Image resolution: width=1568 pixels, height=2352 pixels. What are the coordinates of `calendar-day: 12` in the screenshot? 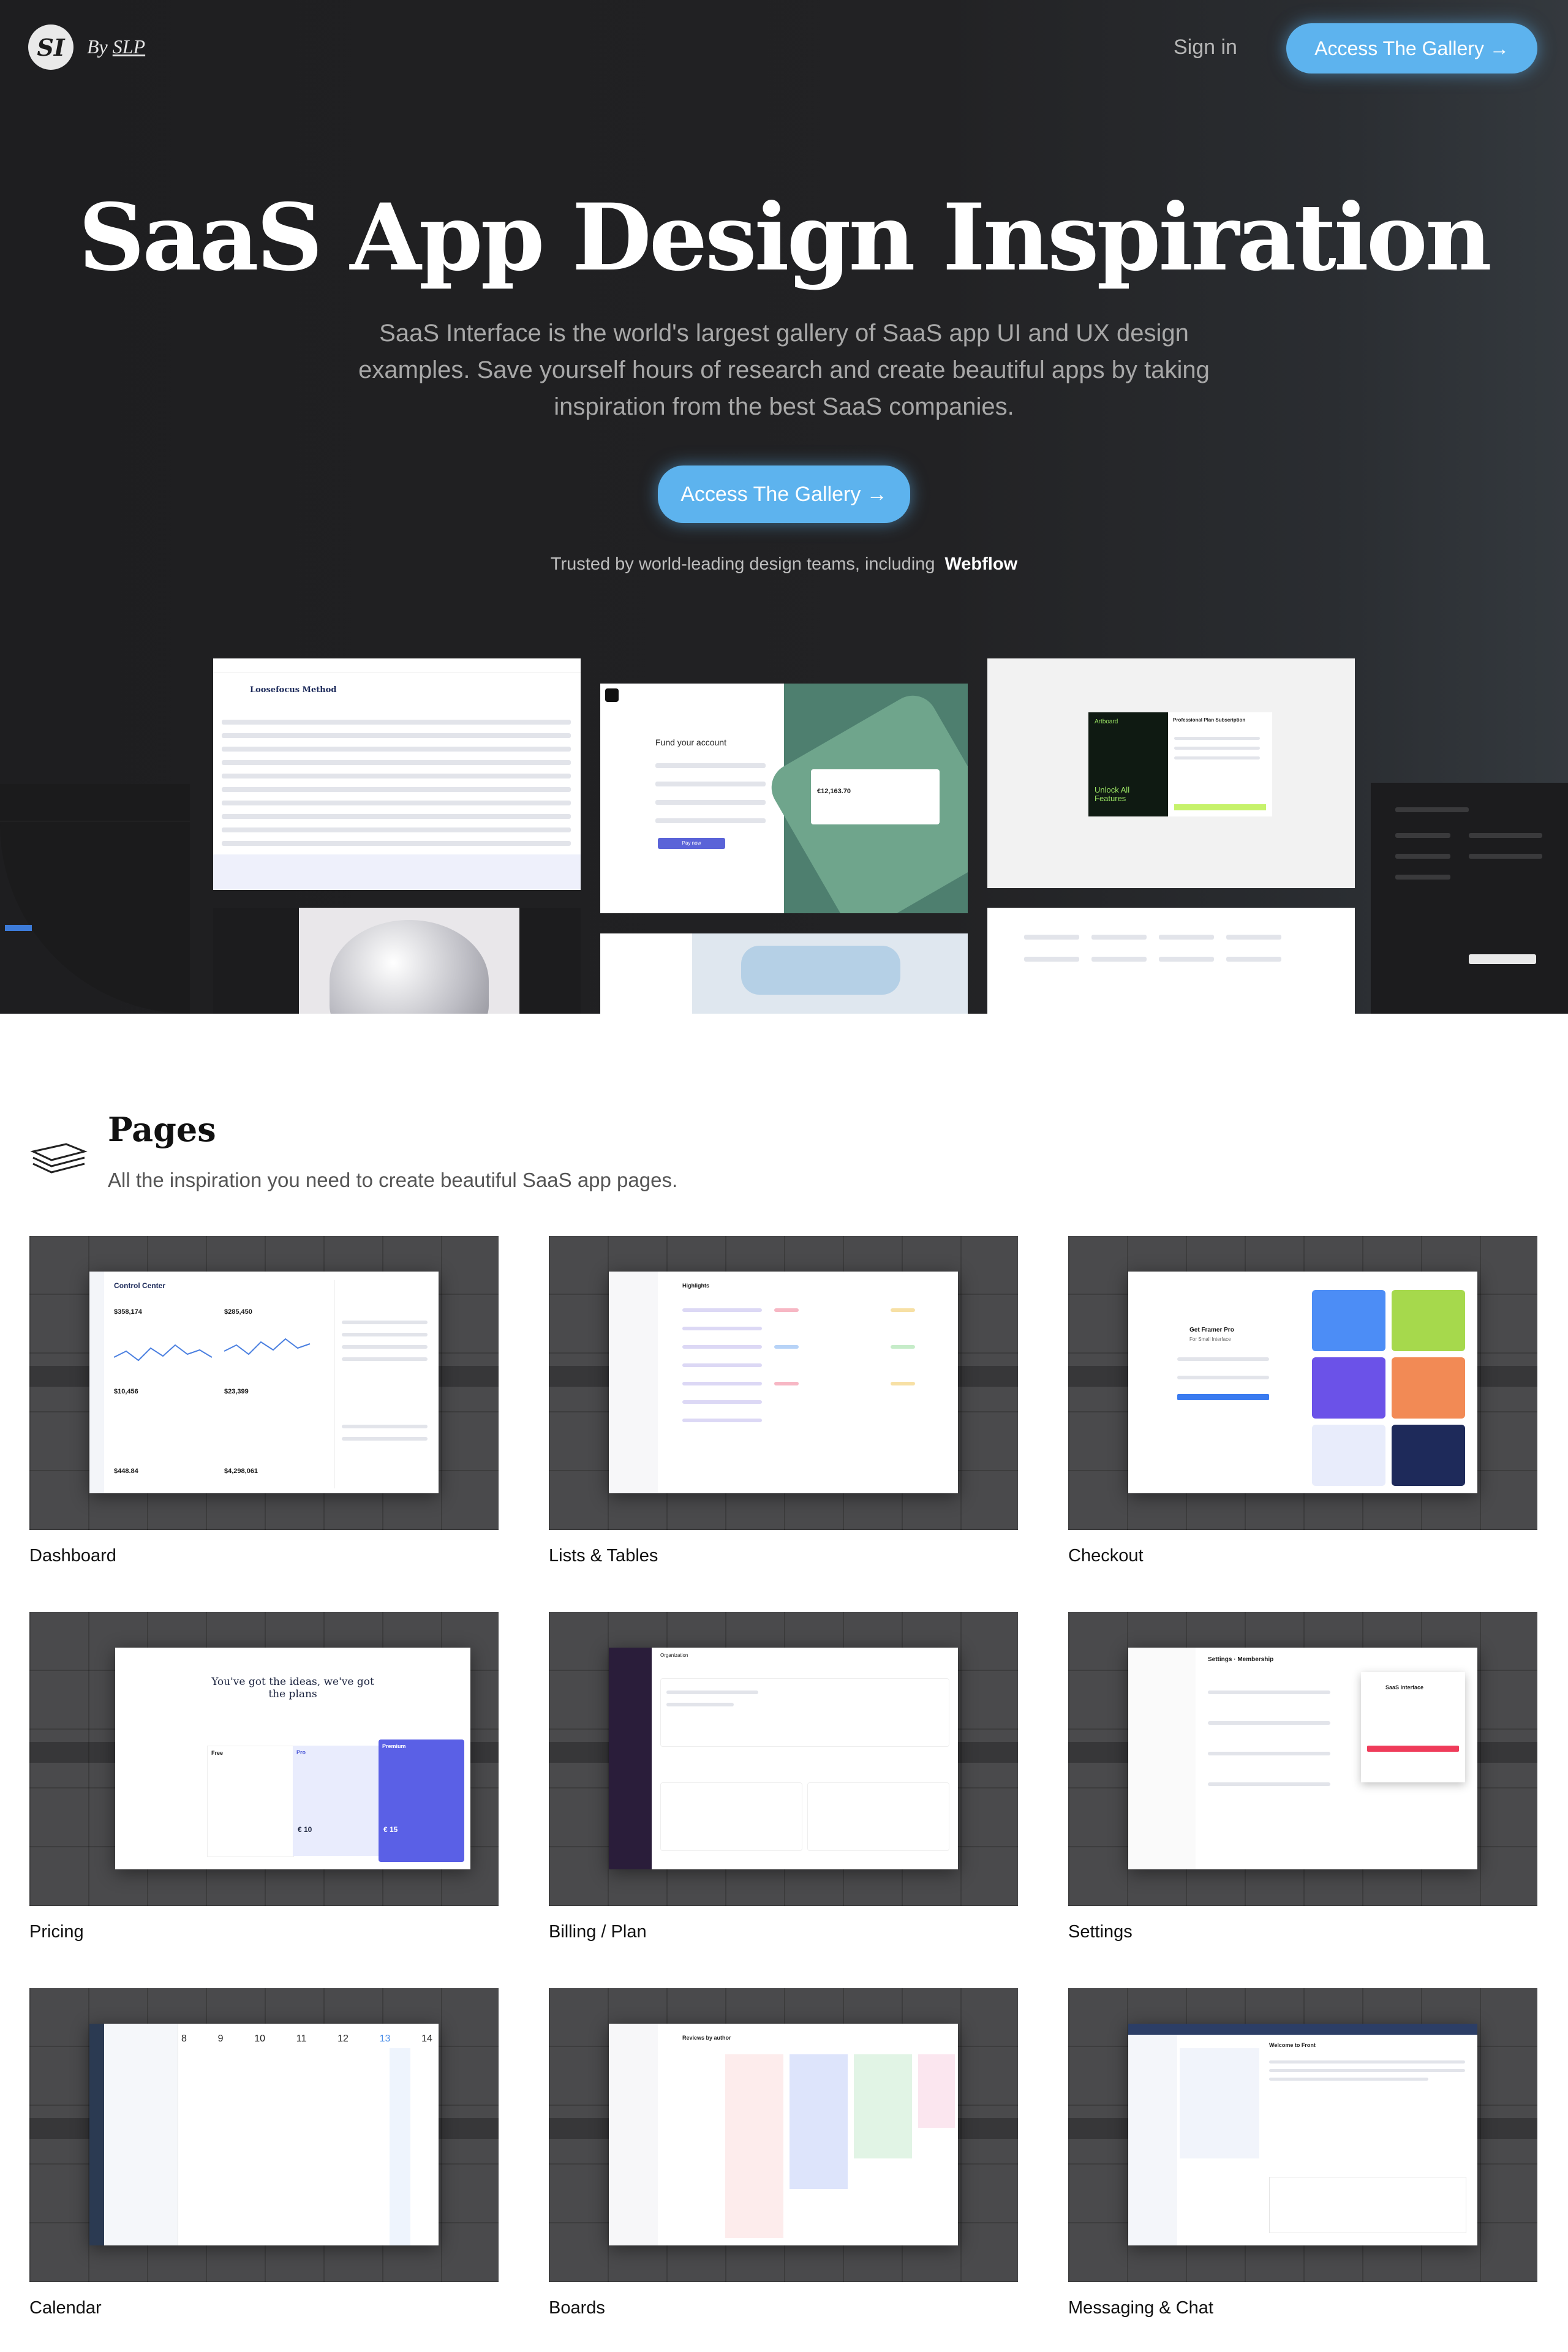 It's located at (343, 2040).